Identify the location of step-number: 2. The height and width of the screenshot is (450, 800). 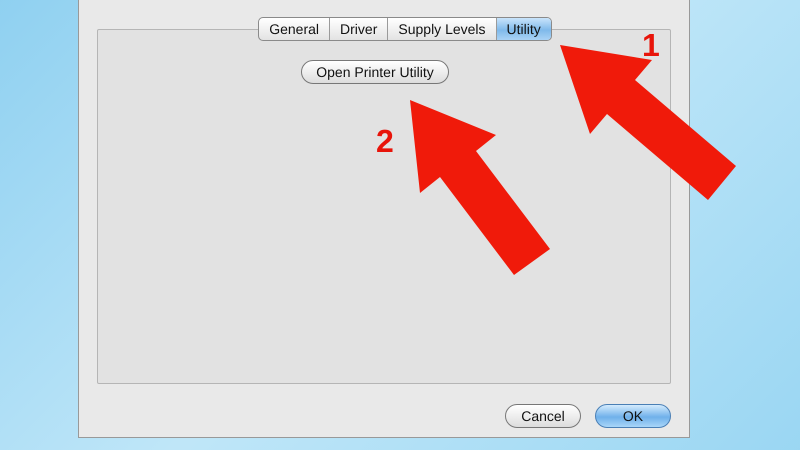
(385, 141).